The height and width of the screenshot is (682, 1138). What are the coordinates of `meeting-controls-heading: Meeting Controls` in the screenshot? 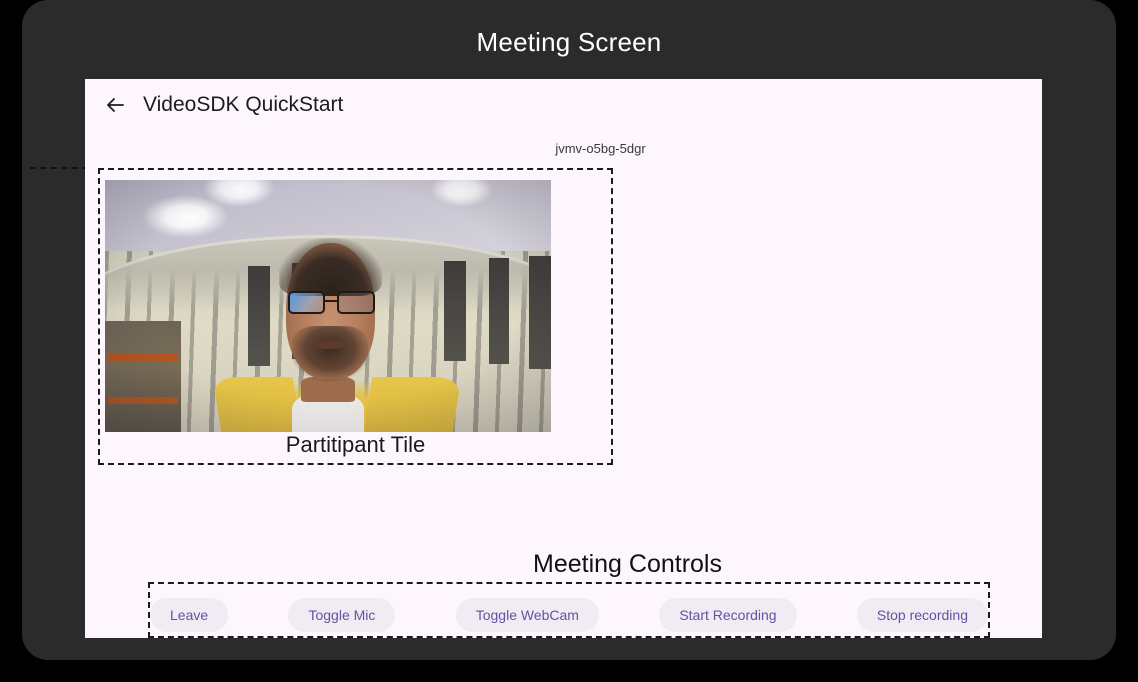 It's located at (563, 564).